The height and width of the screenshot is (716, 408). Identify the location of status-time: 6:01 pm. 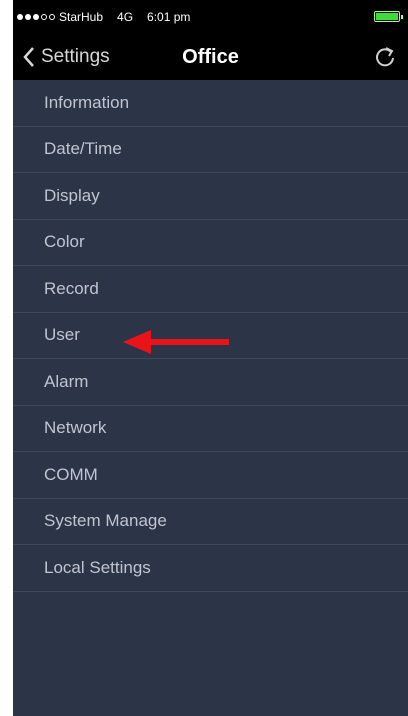
(169, 17).